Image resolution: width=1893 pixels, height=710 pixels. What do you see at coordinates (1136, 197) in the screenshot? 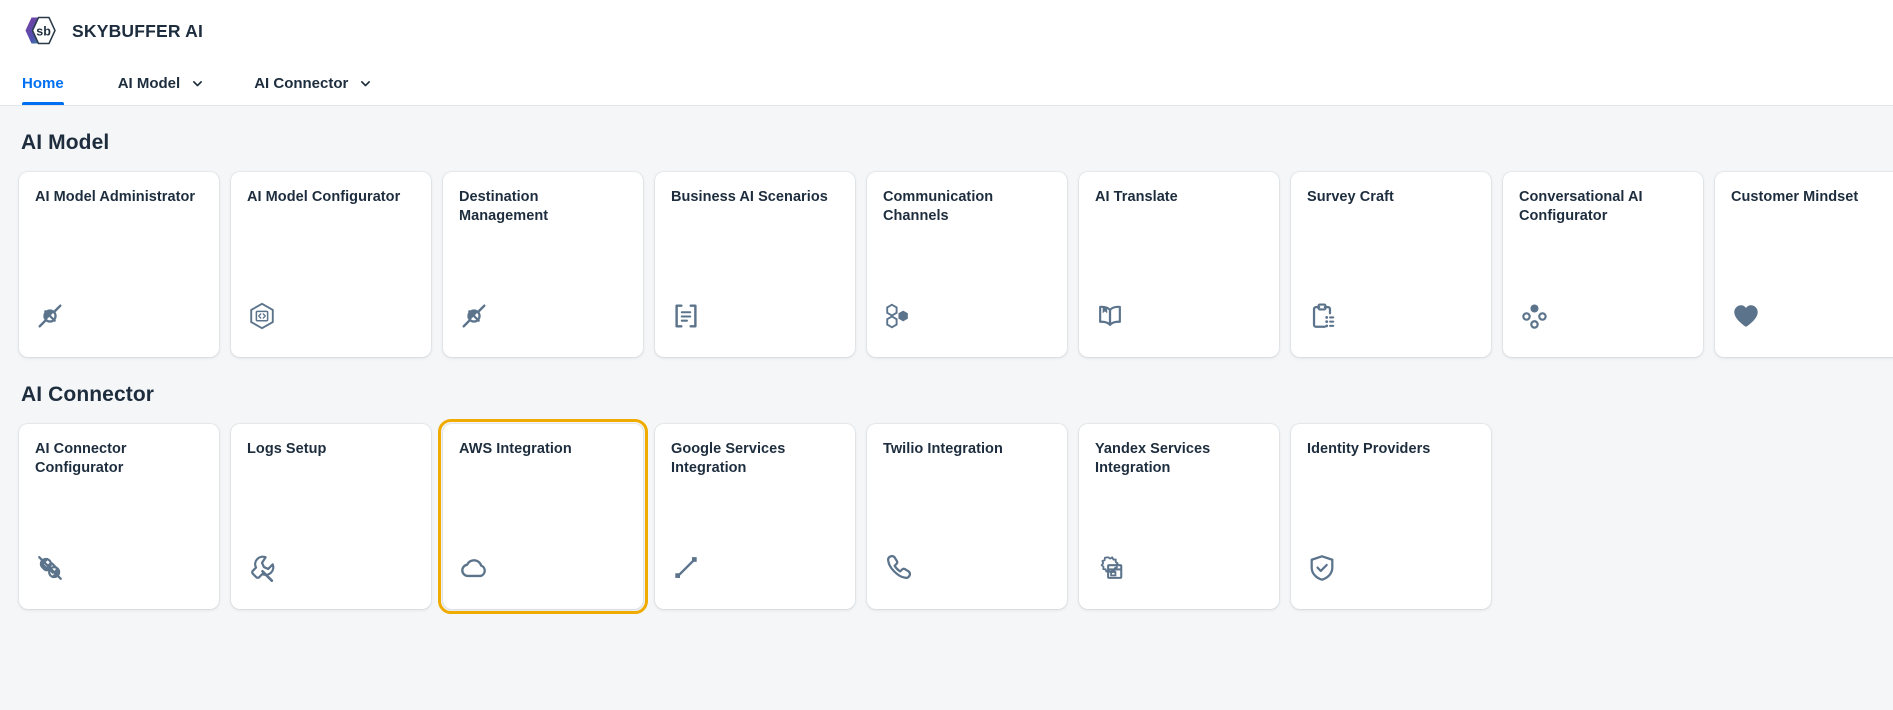
I see `tile-title: AI Translate` at bounding box center [1136, 197].